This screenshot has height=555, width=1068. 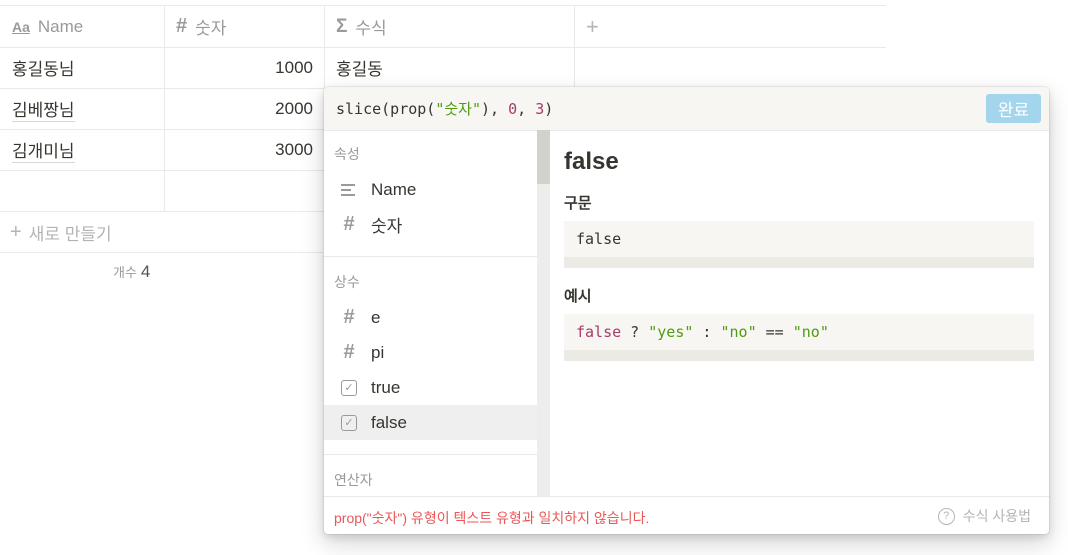 I want to click on code-keyword: false, so click(x=599, y=332).